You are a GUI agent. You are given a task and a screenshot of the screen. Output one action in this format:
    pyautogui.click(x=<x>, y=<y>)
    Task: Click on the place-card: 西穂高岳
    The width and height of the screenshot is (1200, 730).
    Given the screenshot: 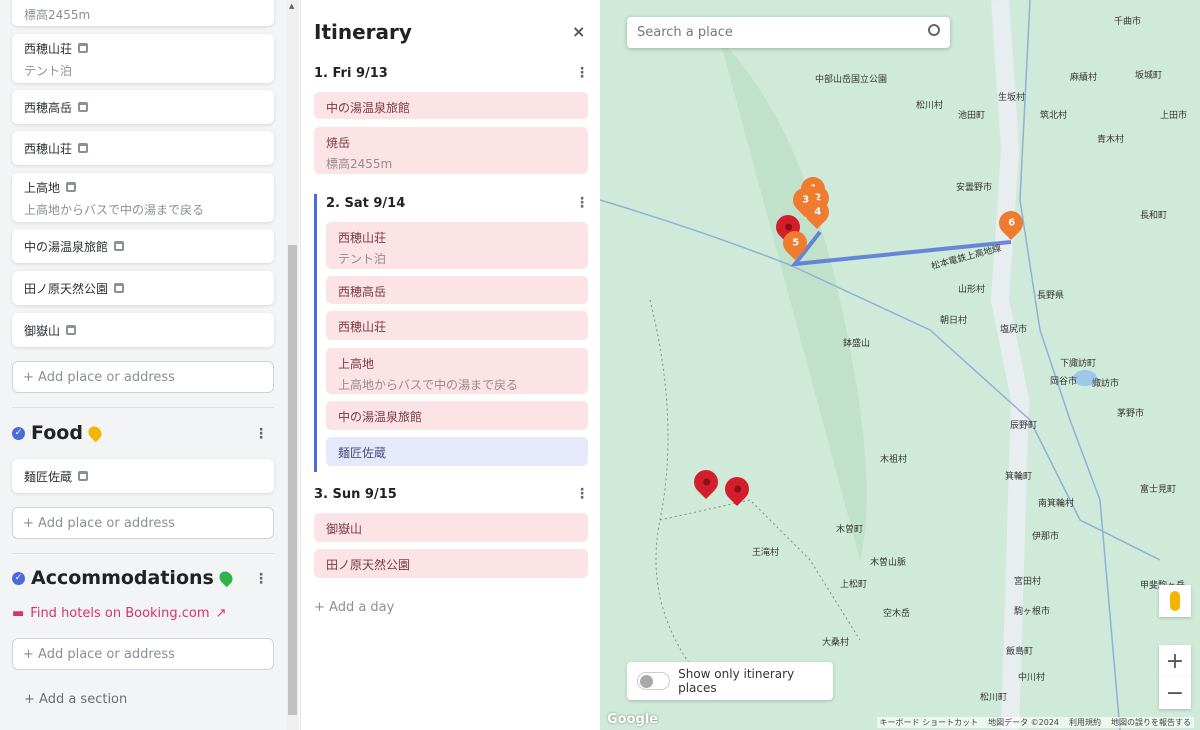 What is the action you would take?
    pyautogui.click(x=143, y=107)
    